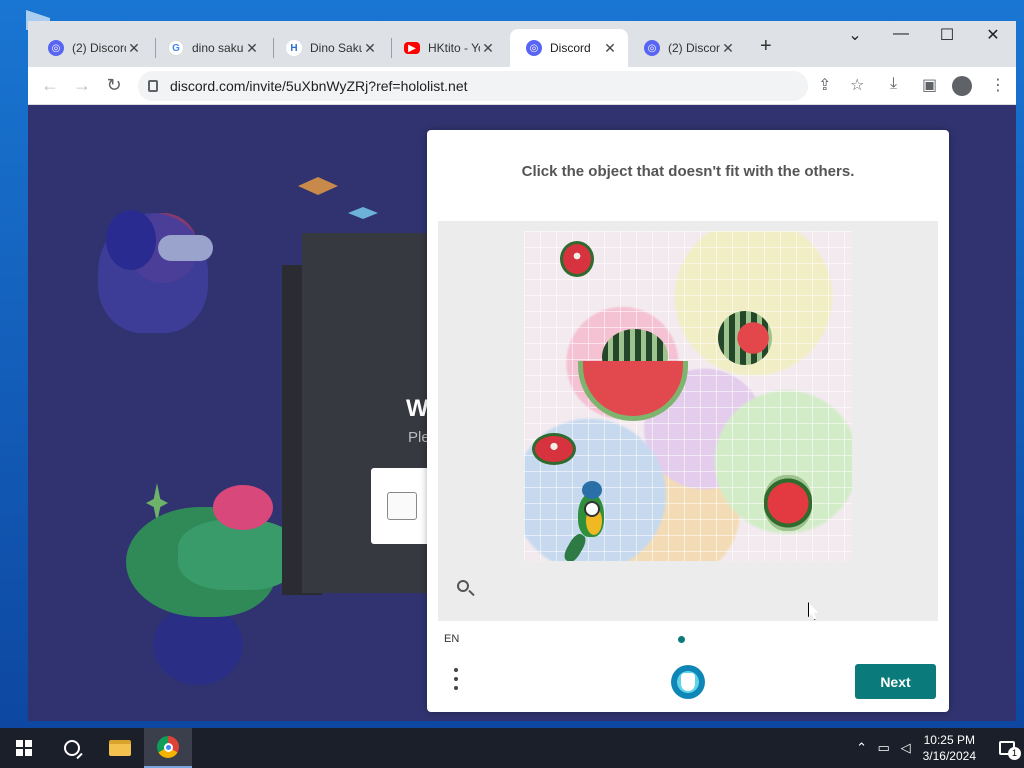 The width and height of the screenshot is (1024, 768). Describe the element at coordinates (412, 48) in the screenshot. I see `youtube-icon: ▶` at that location.